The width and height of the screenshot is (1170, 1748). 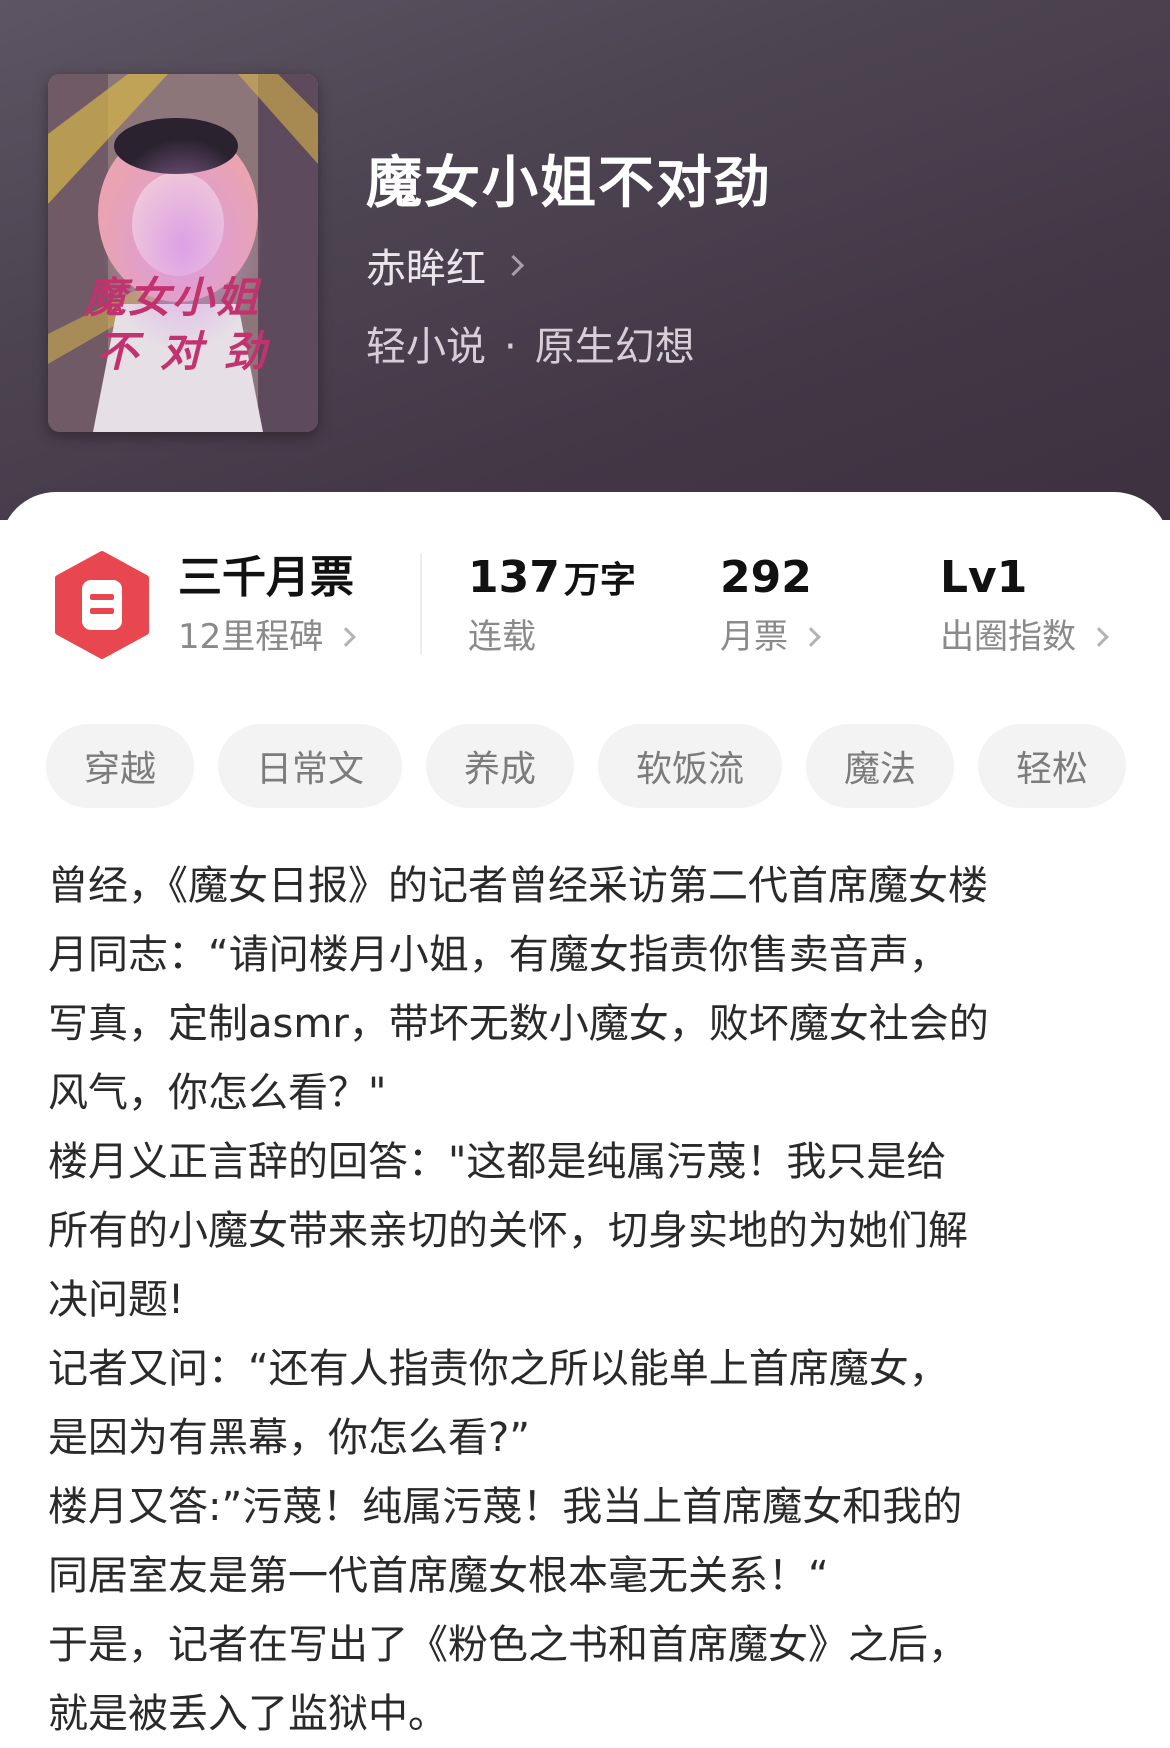 I want to click on milestone-stat: 三千月票 12里程碑, so click(x=267, y=604).